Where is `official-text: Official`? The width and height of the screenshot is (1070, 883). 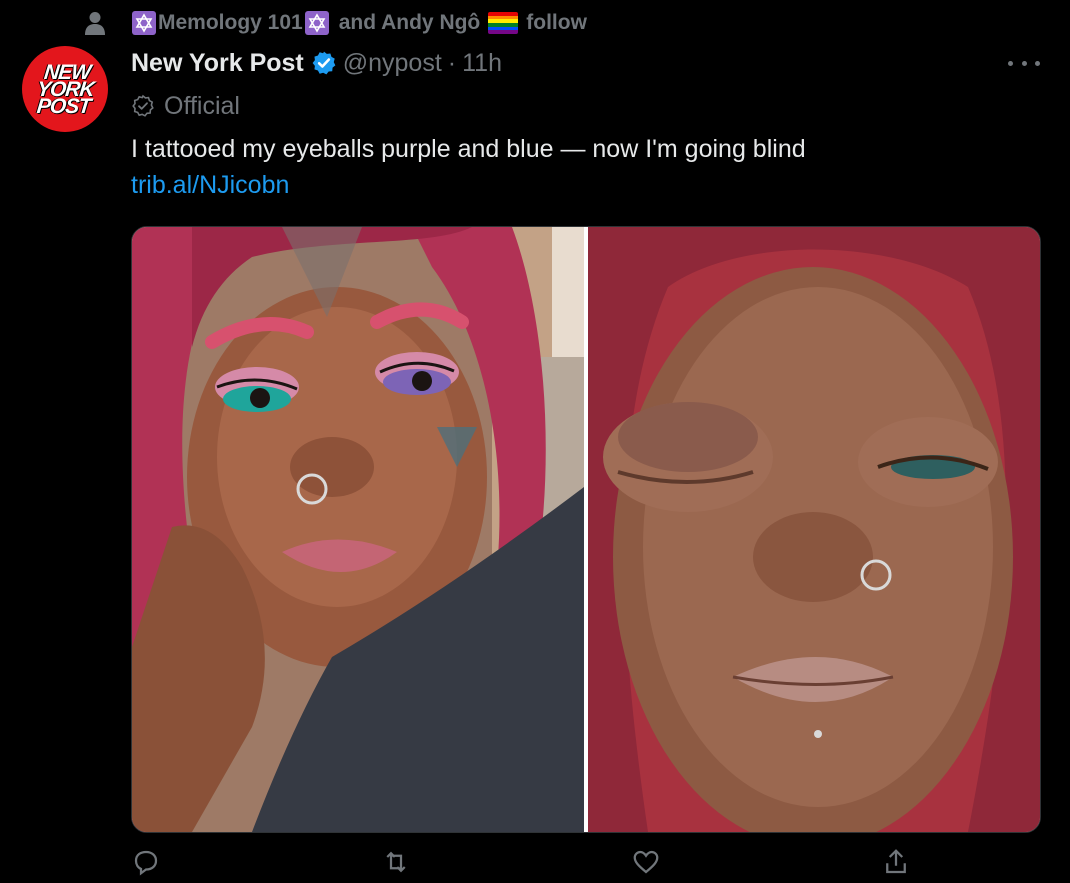 official-text: Official is located at coordinates (202, 105).